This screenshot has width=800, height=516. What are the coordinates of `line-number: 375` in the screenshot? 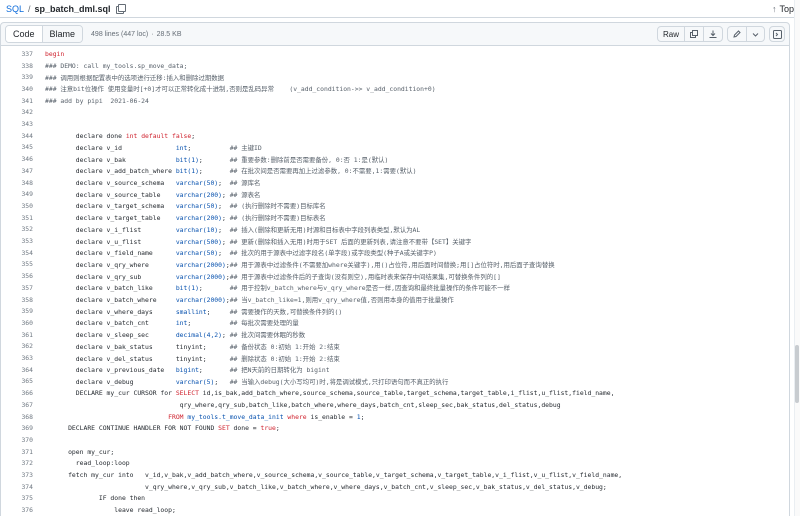 It's located at (21, 498).